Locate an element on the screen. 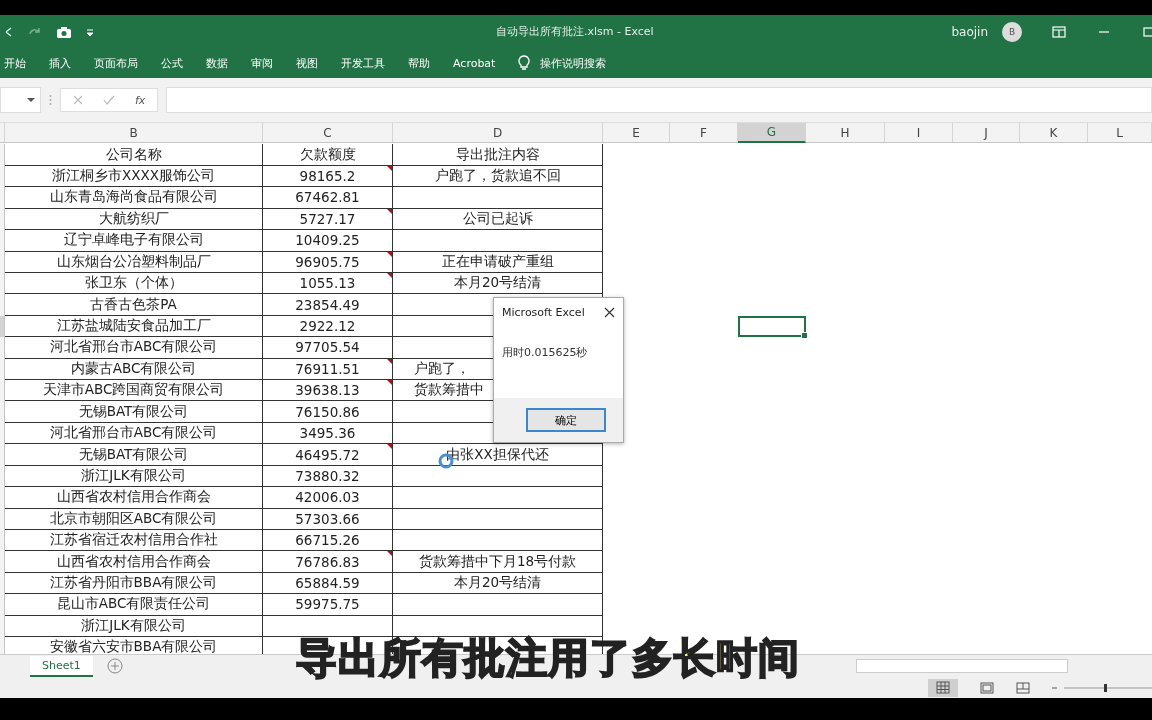  avatar: B is located at coordinates (1012, 31).